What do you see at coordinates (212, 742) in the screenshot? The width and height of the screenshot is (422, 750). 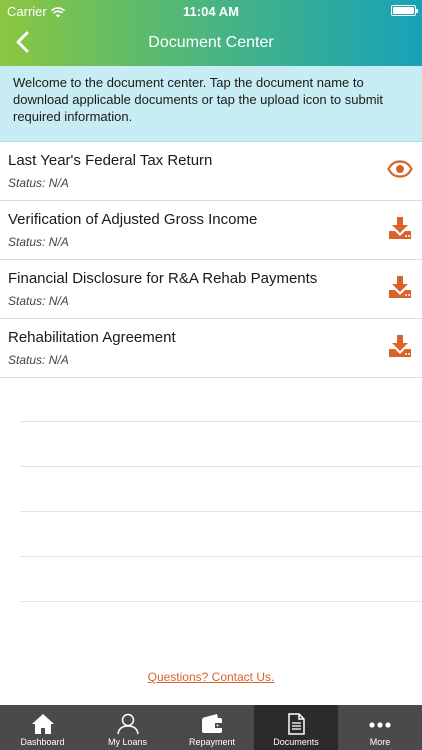 I see `tab-label: Repayment` at bounding box center [212, 742].